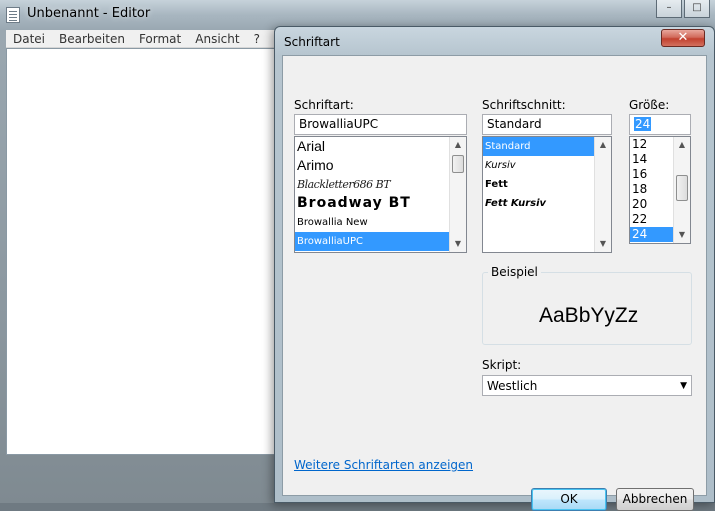 The image size is (715, 511). Describe the element at coordinates (13, 15) in the screenshot. I see `notepad-icon` at that location.